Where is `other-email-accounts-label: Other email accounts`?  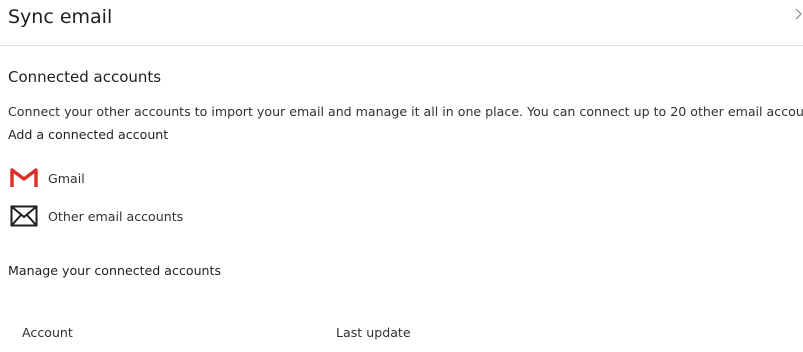
other-email-accounts-label: Other email accounts is located at coordinates (116, 216).